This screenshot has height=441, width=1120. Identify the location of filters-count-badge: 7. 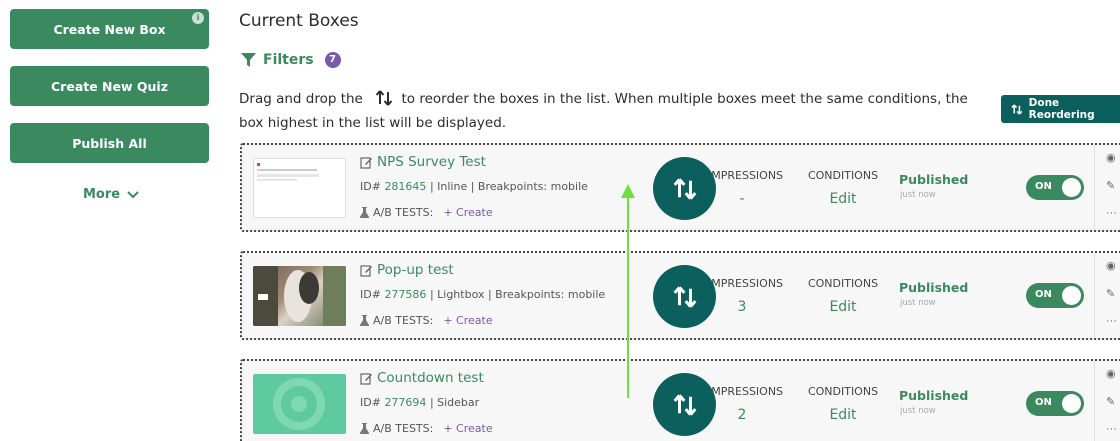
(332, 60).